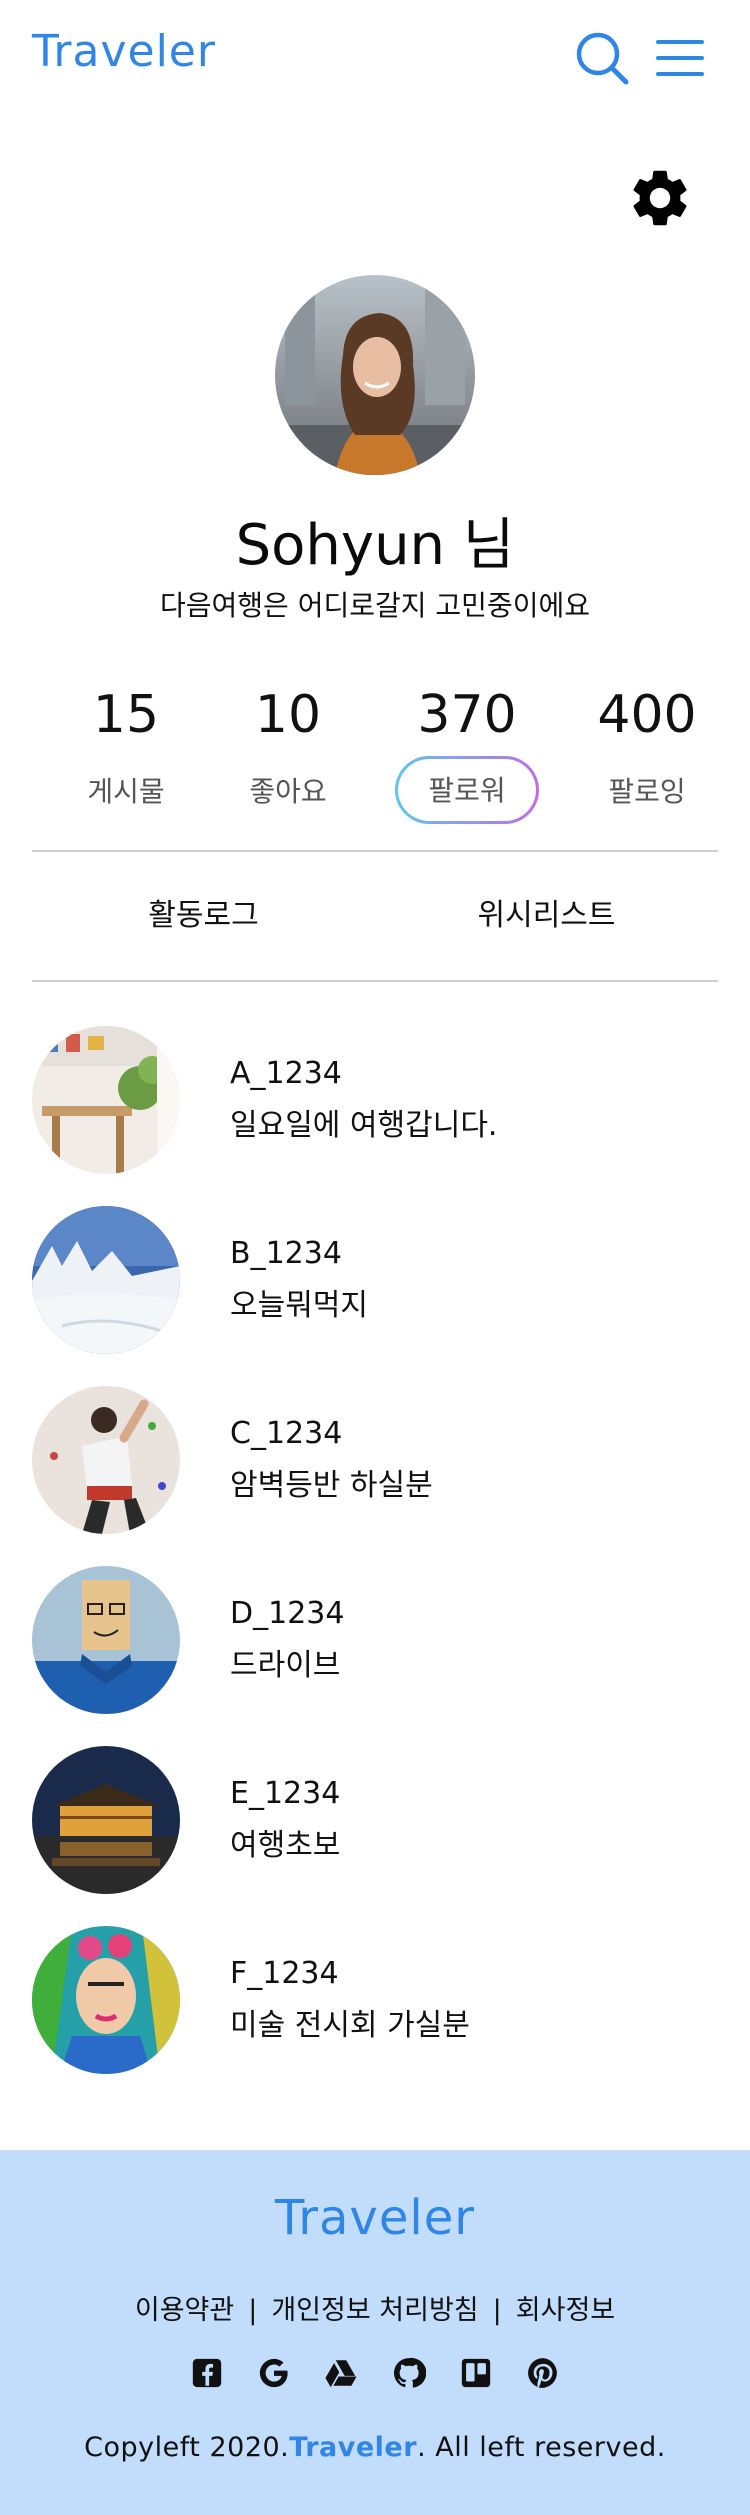 The height and width of the screenshot is (2515, 750). Describe the element at coordinates (476, 2373) in the screenshot. I see `trello-icon` at that location.